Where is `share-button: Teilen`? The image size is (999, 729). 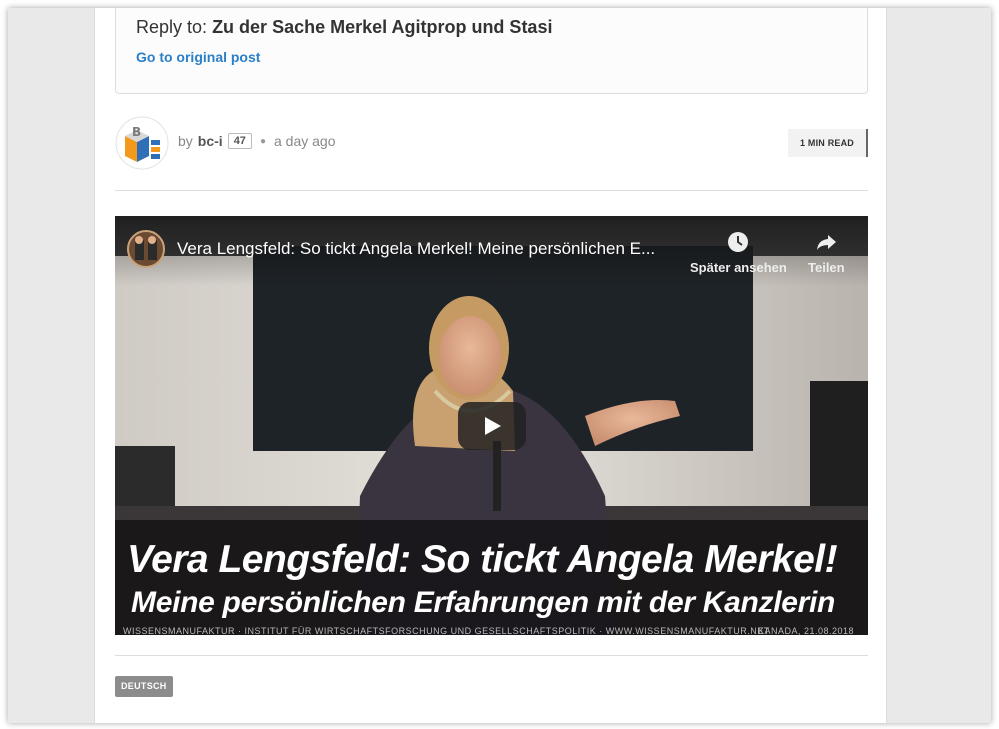
share-button: Teilen is located at coordinates (826, 252).